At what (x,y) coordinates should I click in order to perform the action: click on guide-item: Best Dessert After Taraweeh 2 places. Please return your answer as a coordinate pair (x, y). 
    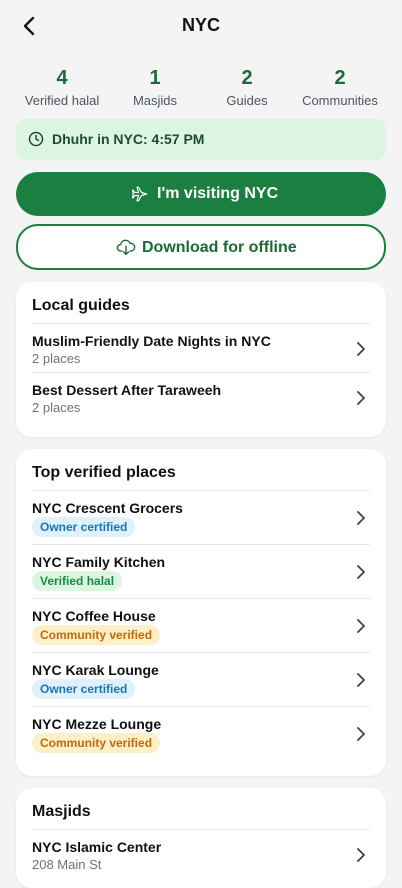
    Looking at the image, I should click on (201, 397).